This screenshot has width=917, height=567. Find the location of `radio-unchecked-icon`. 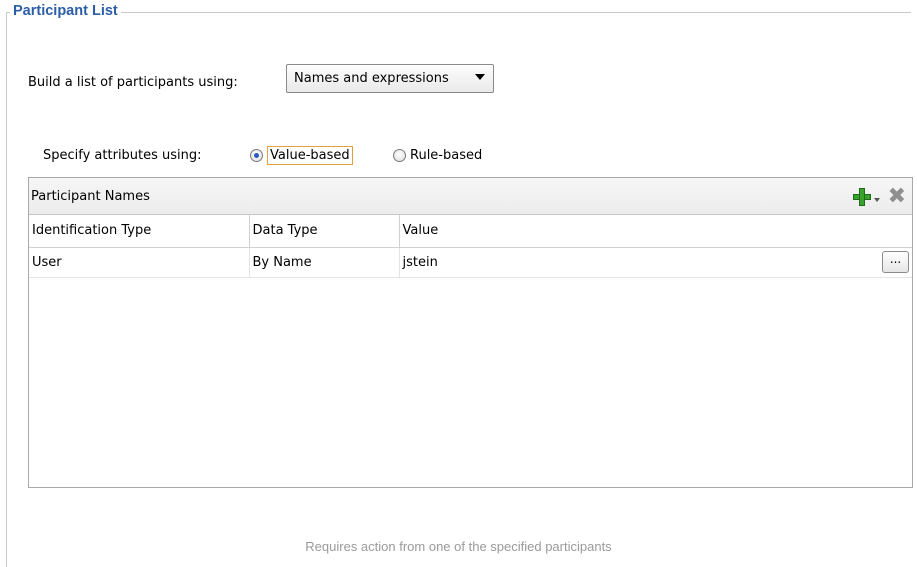

radio-unchecked-icon is located at coordinates (399, 155).